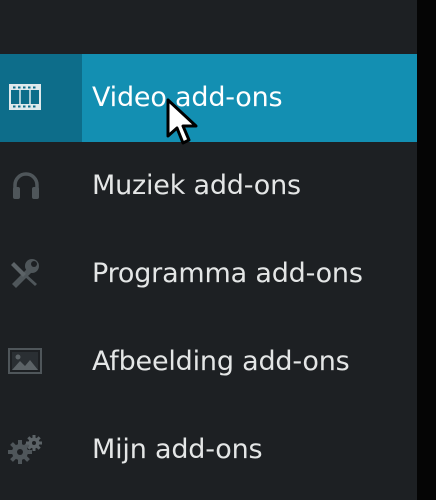 This screenshot has width=436, height=500. Describe the element at coordinates (182, 121) in the screenshot. I see `mouse-cursor-icon` at that location.